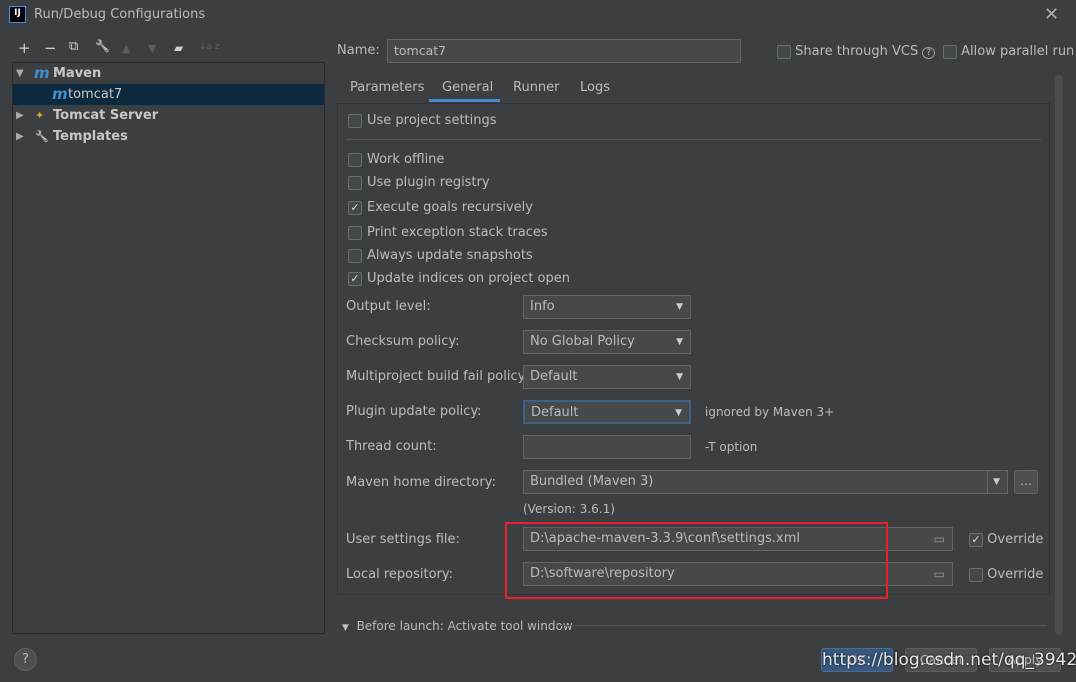  I want to click on execute-goals-recursively-checkbox: ✓ Execute goals recursively, so click(440, 207).